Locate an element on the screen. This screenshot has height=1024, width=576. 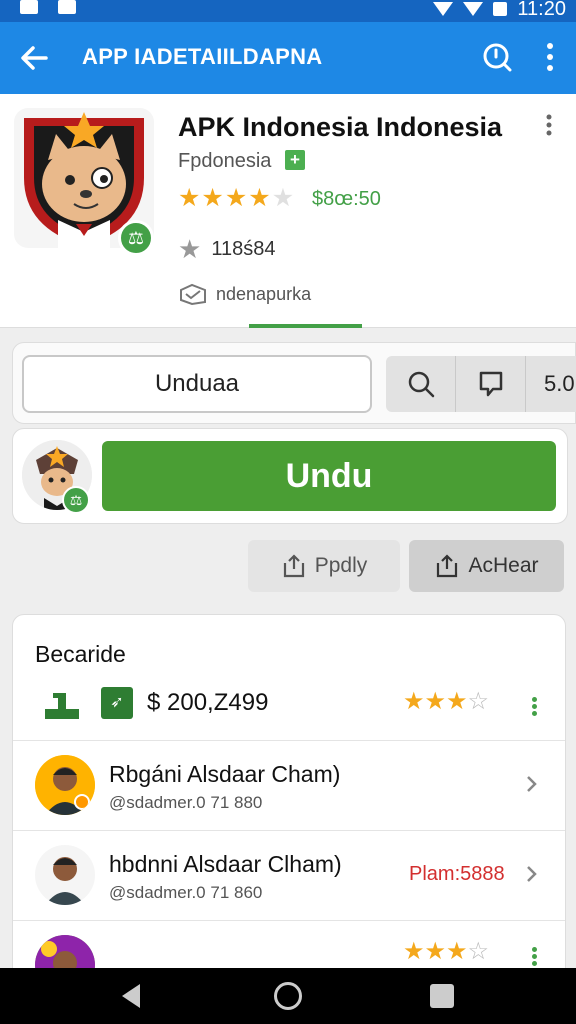
bookmark-button is located at coordinates (491, 384).